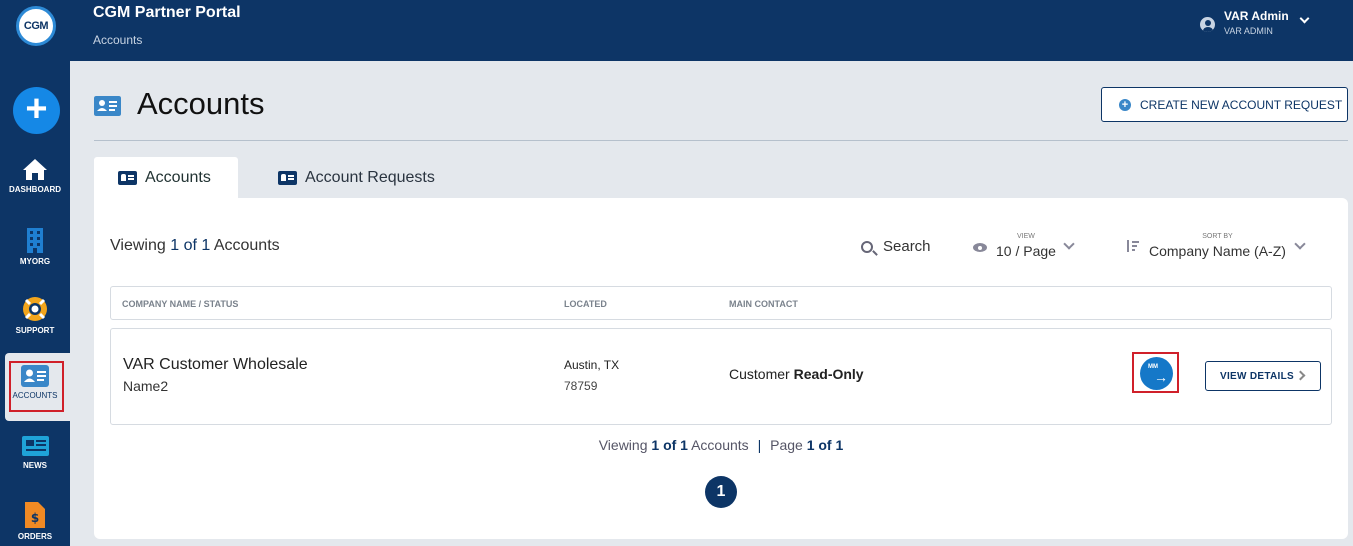 The height and width of the screenshot is (546, 1353). I want to click on building-icon, so click(35, 240).